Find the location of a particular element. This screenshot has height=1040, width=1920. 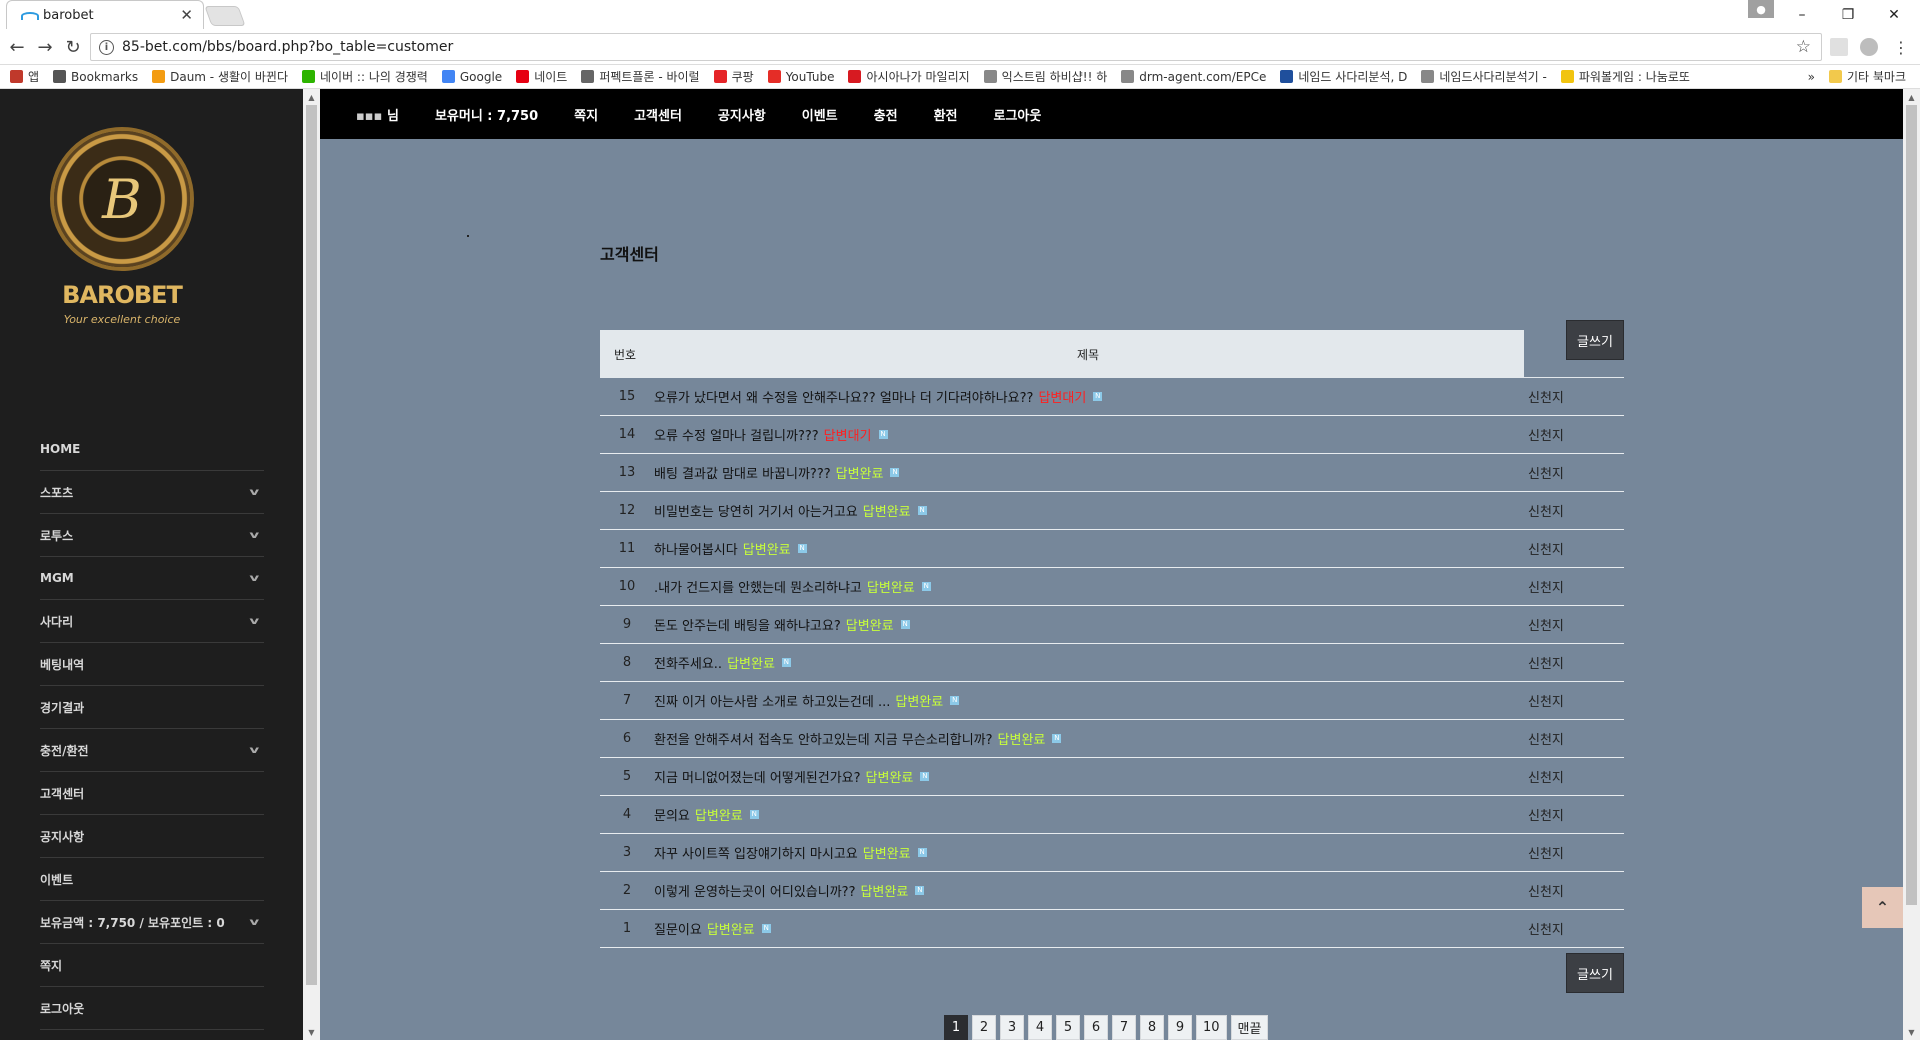

page-scroll-up-icon: ▲ is located at coordinates (1911, 97).